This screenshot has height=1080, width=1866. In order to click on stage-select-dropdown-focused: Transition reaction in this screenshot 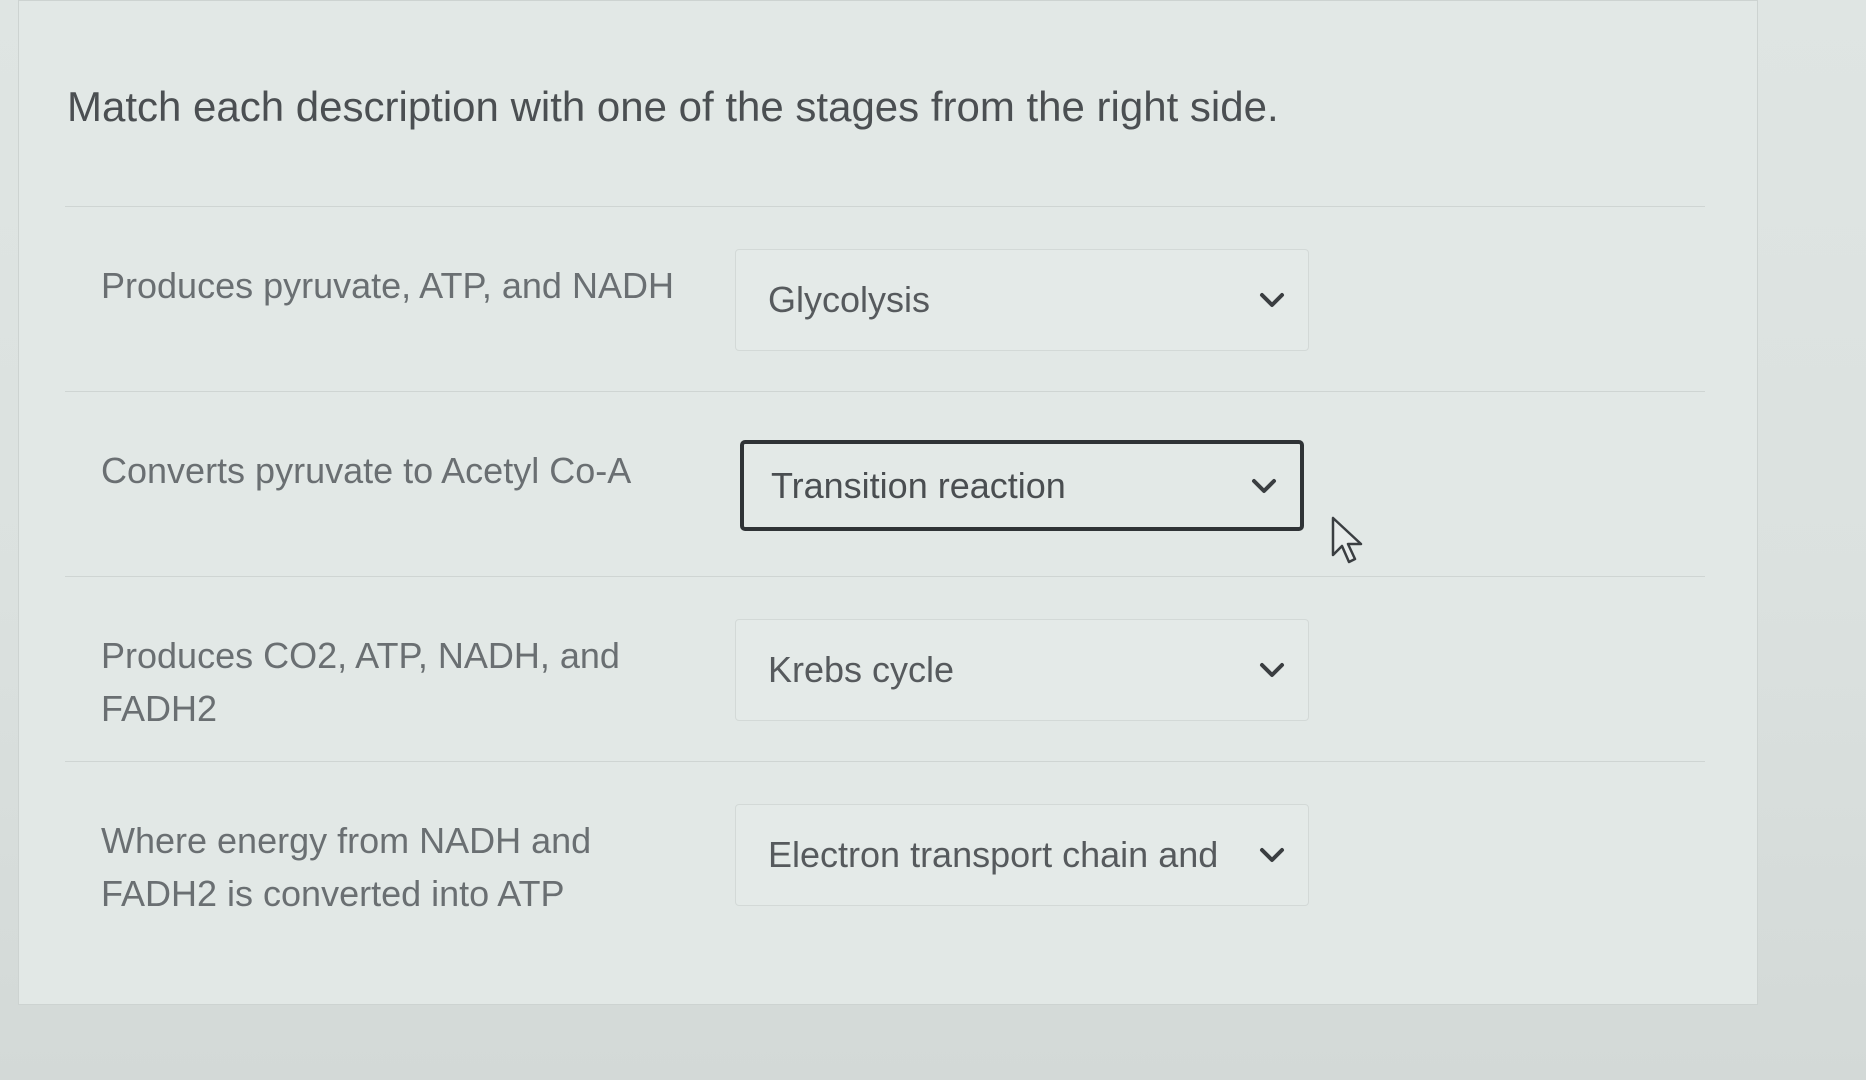, I will do `click(1022, 485)`.